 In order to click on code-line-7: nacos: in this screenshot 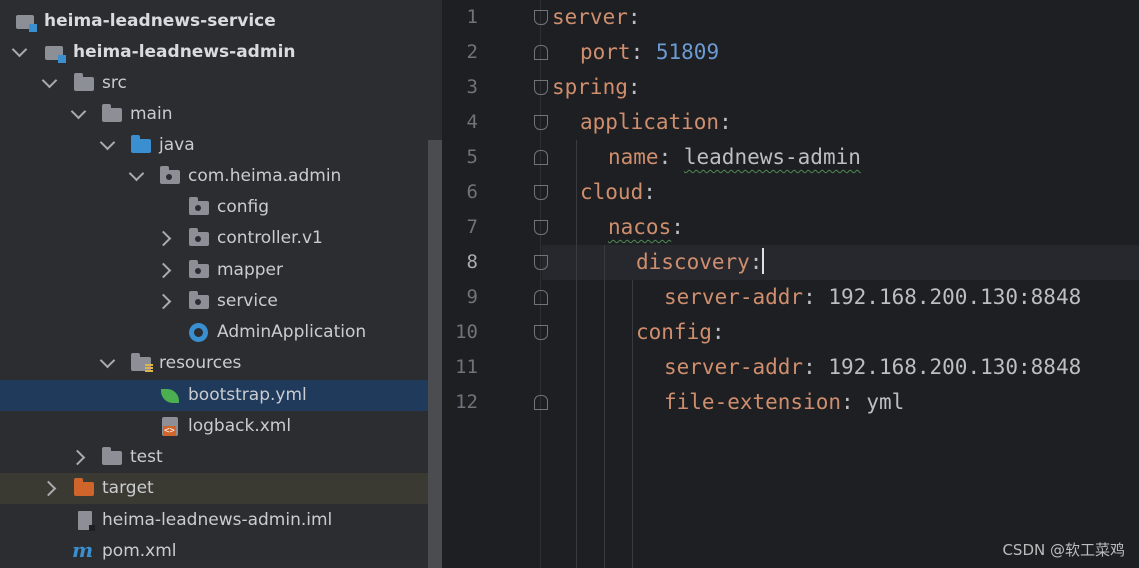, I will do `click(646, 227)`.